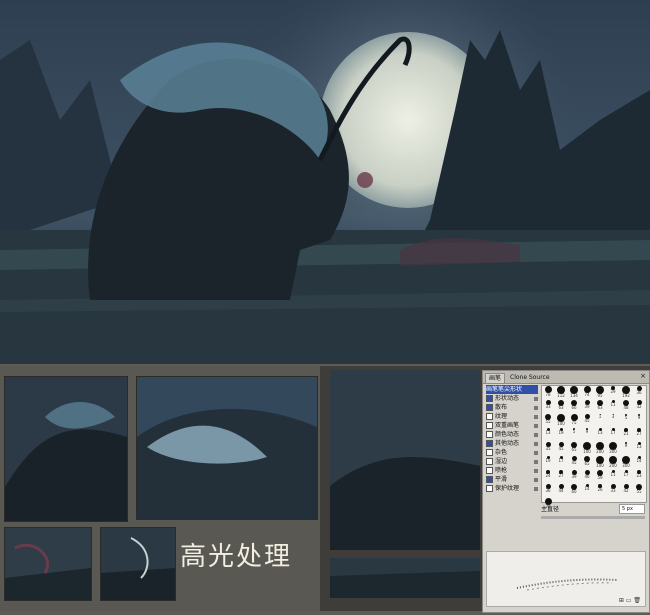  Describe the element at coordinates (613, 421) in the screenshot. I see `brush-preset: 3` at that location.